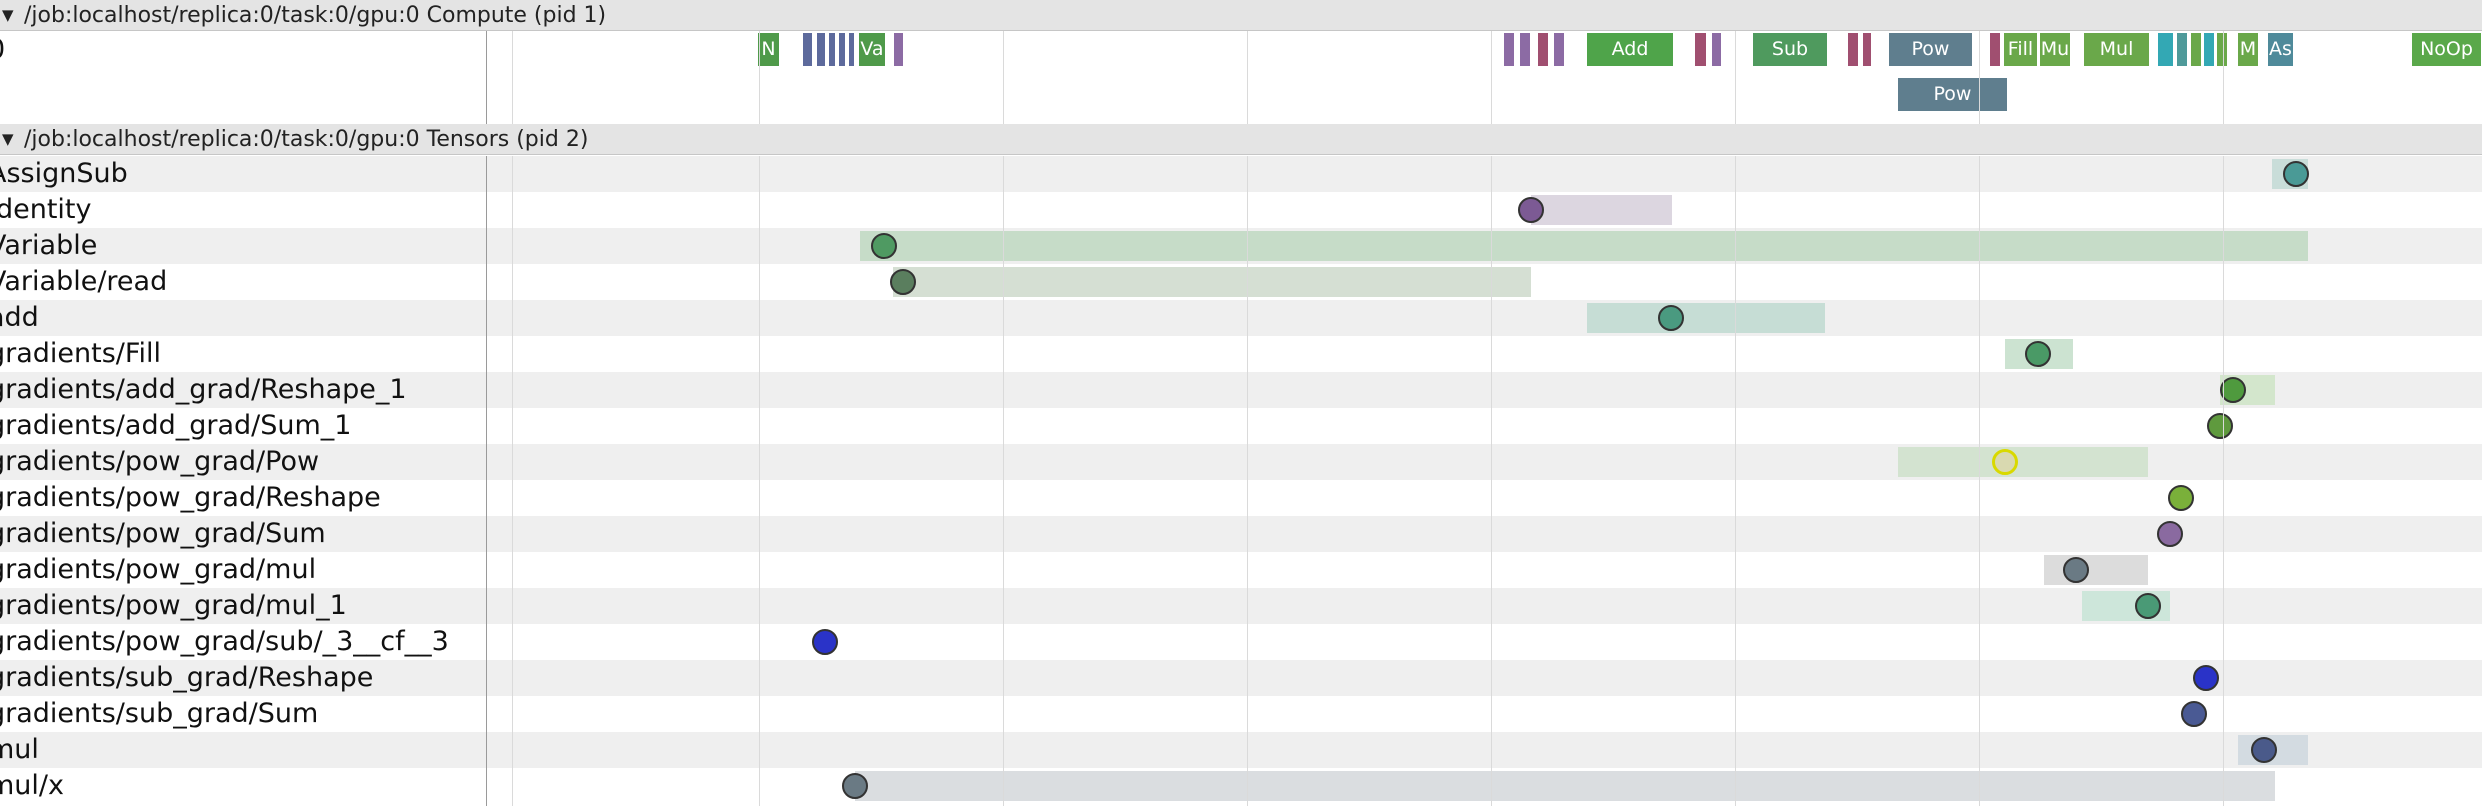  What do you see at coordinates (2020, 49) in the screenshot?
I see `slice: Fill` at bounding box center [2020, 49].